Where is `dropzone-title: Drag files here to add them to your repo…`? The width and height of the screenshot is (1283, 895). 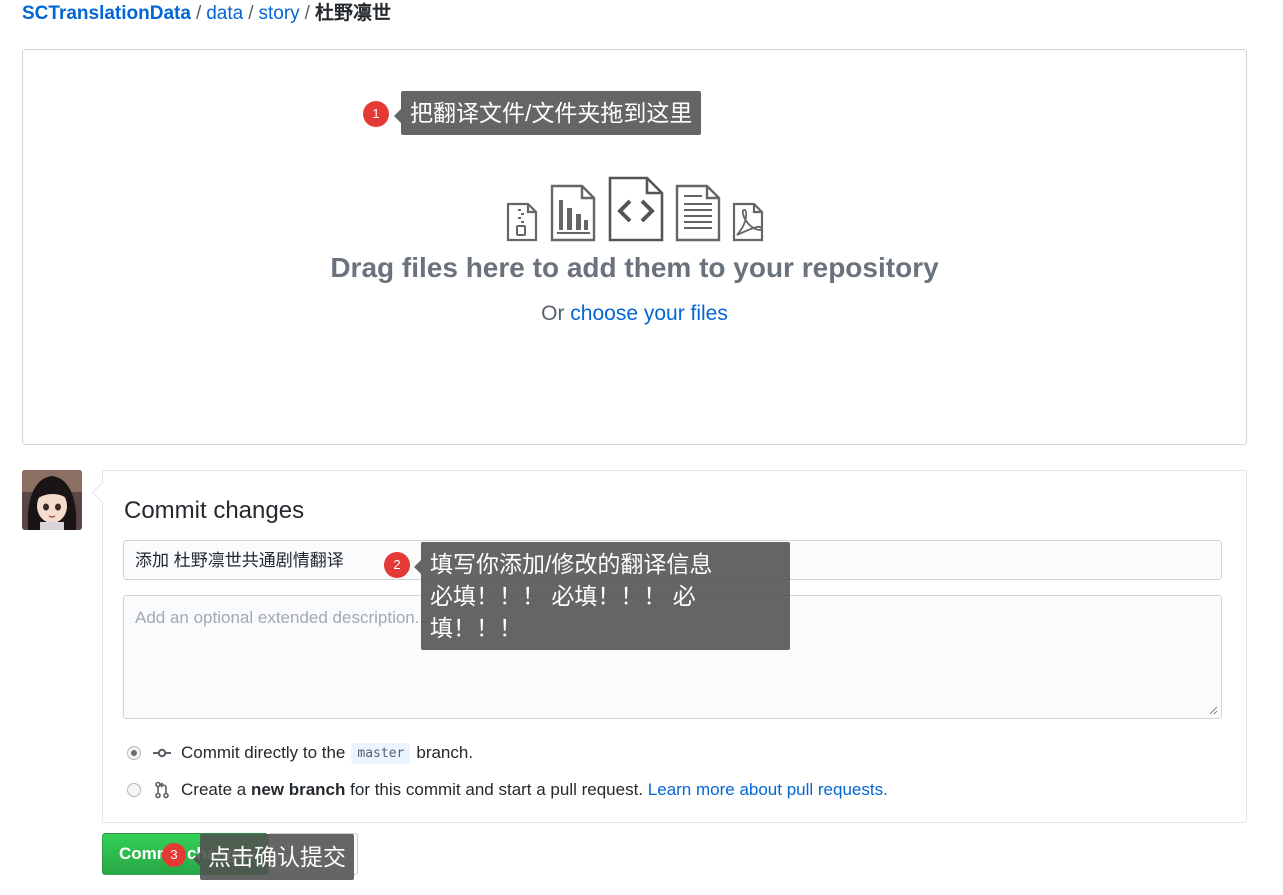
dropzone-title: Drag files here to add them to your repo… is located at coordinates (634, 267).